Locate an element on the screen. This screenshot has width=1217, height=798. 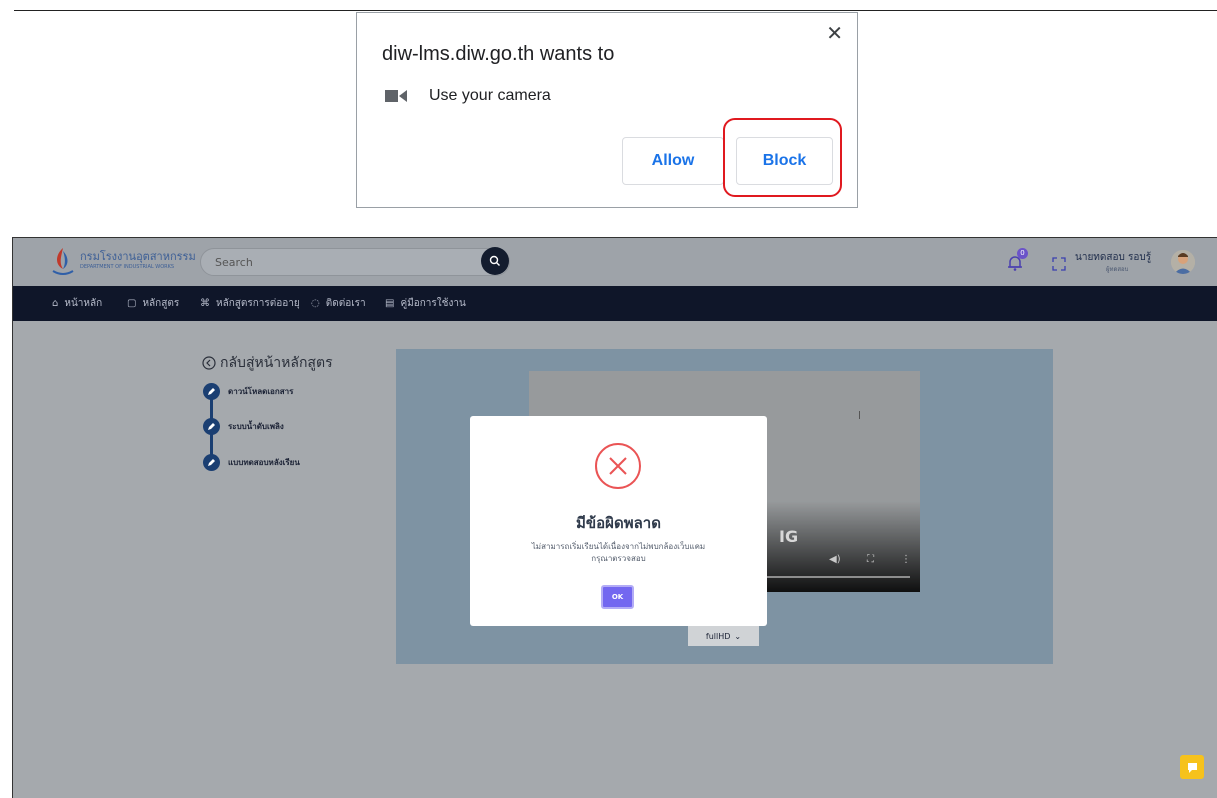
nav-item-label: หน้าหลัก is located at coordinates (83, 303).